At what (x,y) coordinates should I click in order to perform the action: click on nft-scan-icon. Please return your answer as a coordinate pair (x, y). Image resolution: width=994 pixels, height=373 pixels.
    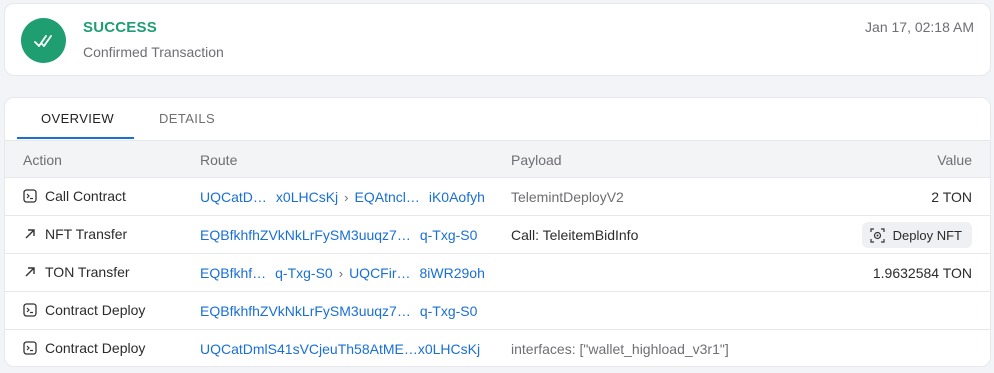
    Looking at the image, I should click on (877, 235).